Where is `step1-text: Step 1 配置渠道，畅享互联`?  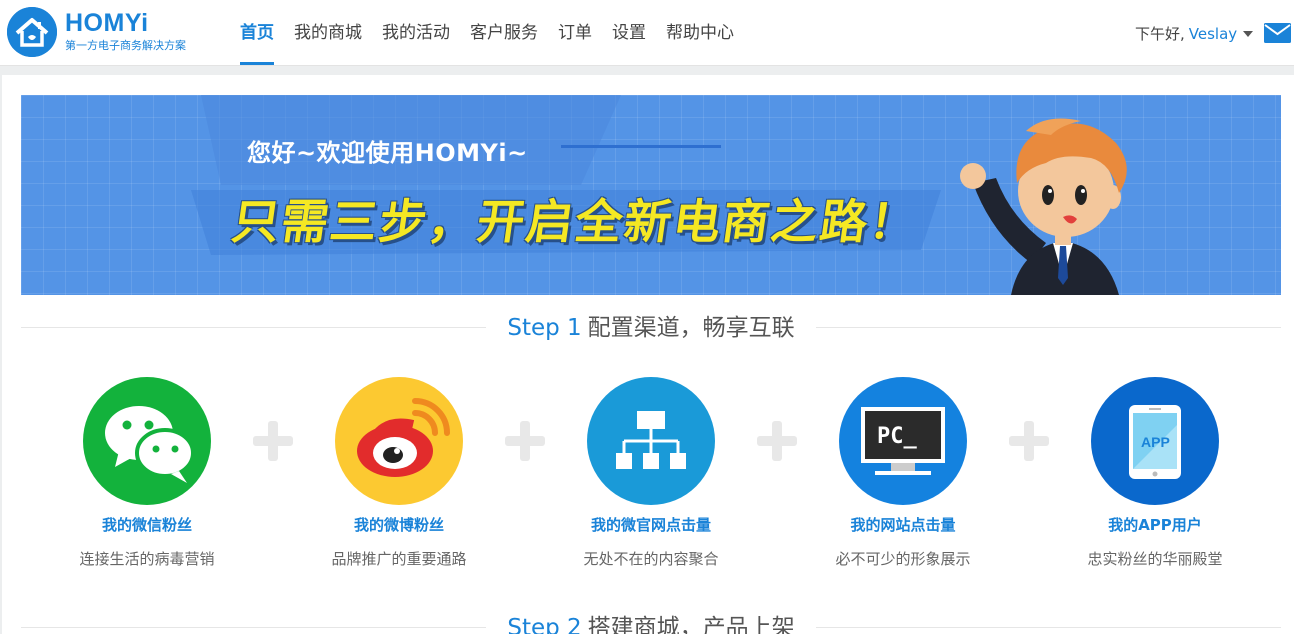 step1-text: Step 1 配置渠道，畅享互联 is located at coordinates (651, 328).